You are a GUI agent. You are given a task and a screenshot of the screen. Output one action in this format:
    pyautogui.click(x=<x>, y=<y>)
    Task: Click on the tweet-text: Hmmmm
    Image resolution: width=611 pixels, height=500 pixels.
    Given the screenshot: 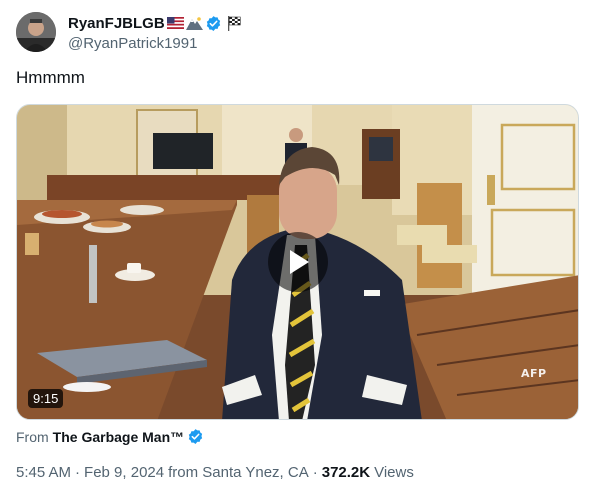 What is the action you would take?
    pyautogui.click(x=50, y=77)
    